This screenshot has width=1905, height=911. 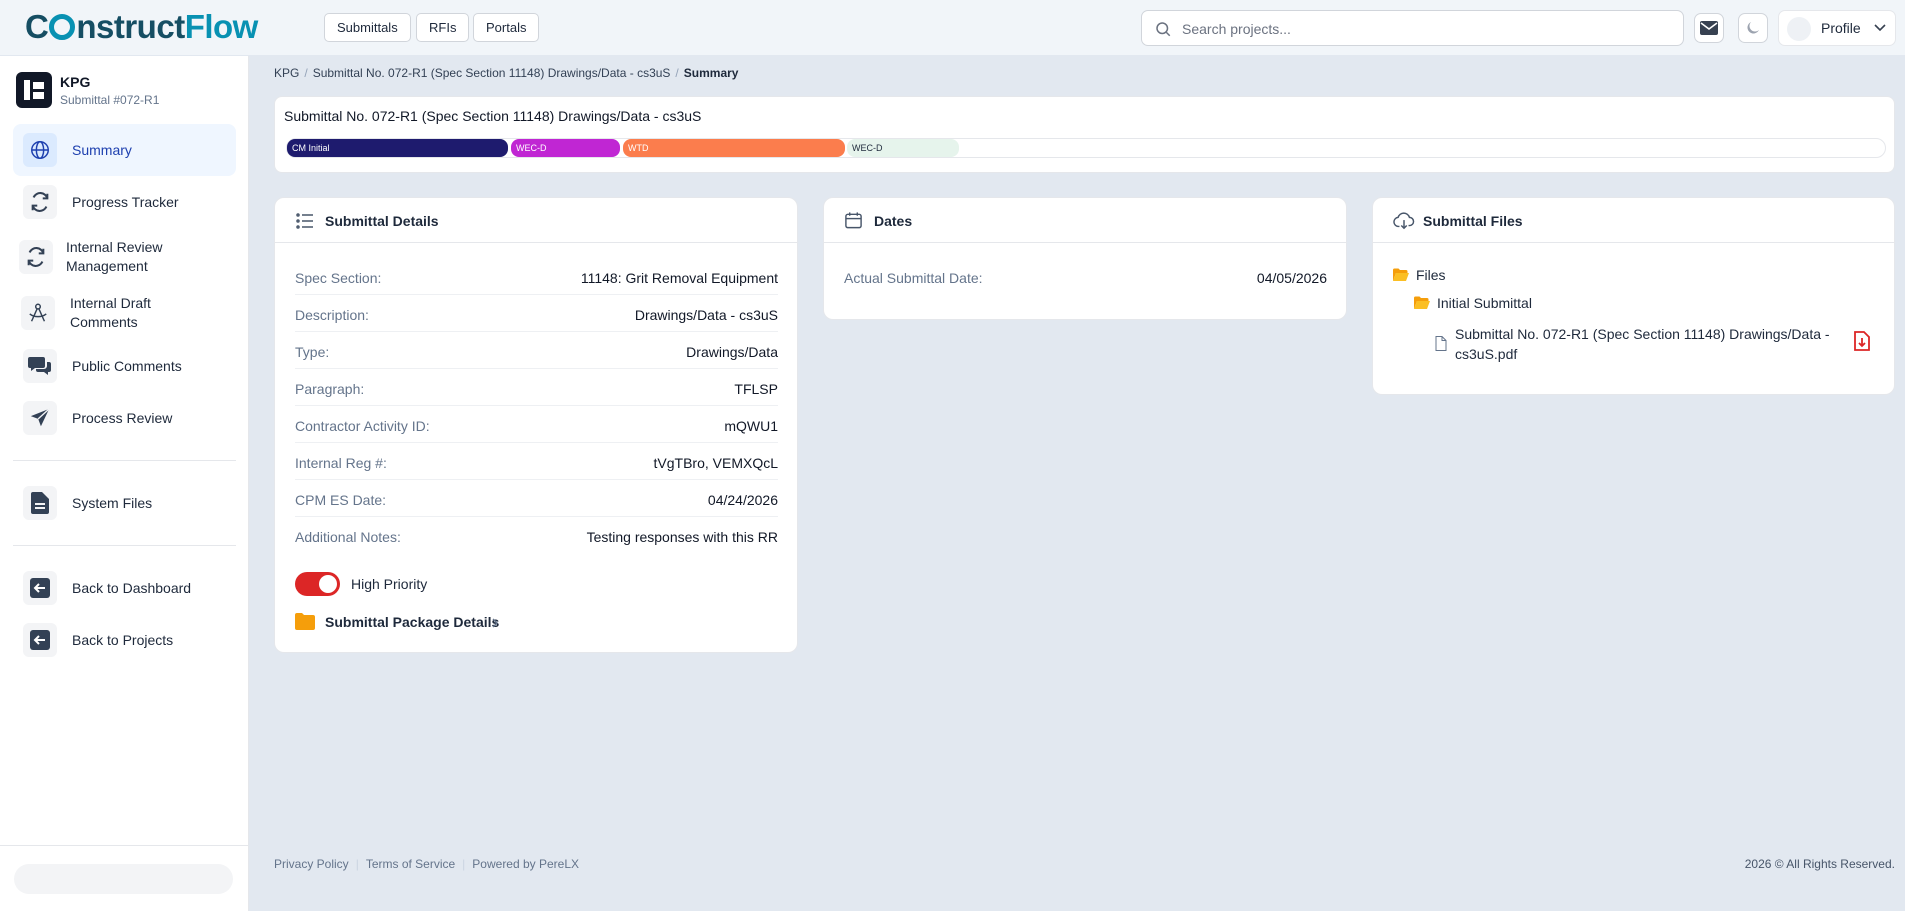 I want to click on envelope-icon, so click(x=1709, y=28).